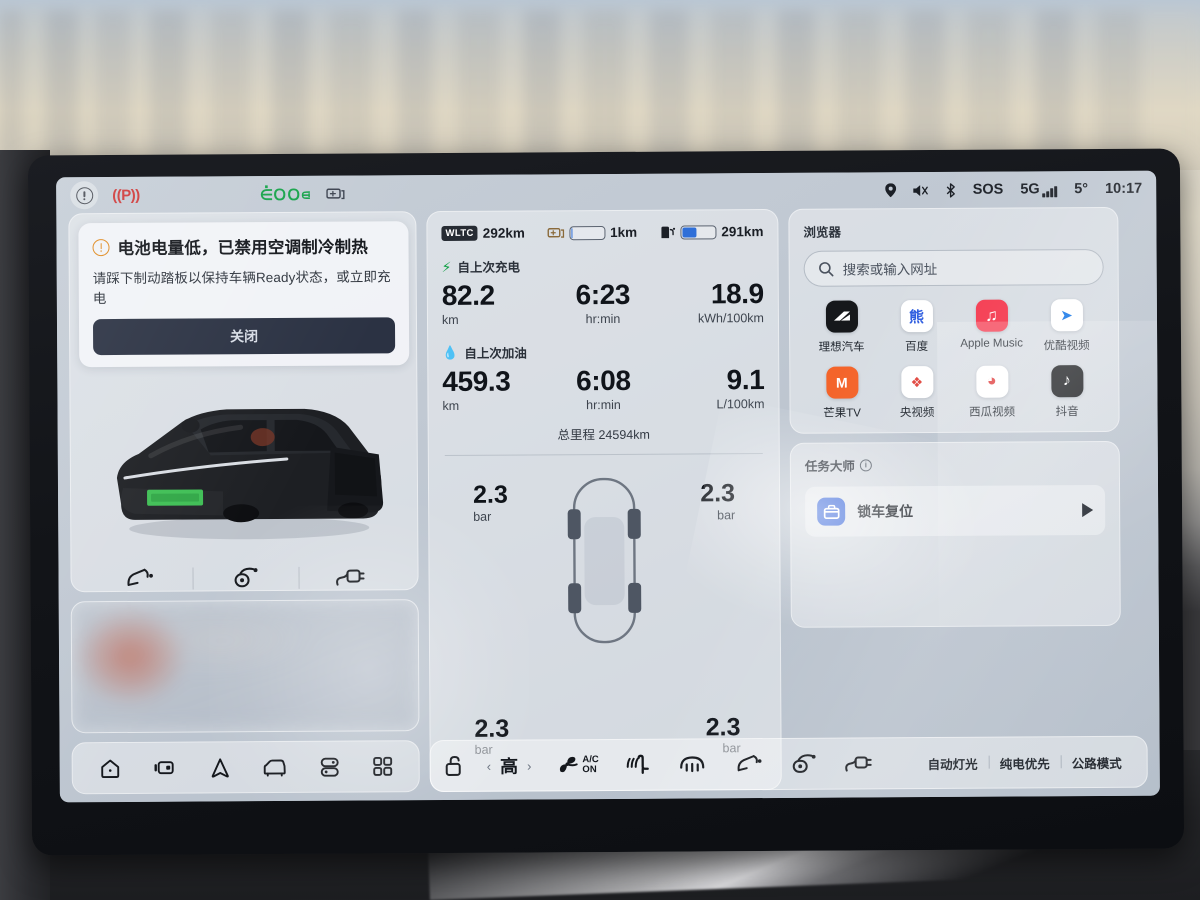  What do you see at coordinates (731, 318) in the screenshot?
I see `since-charge-consumption-unit: kWh/100km` at bounding box center [731, 318].